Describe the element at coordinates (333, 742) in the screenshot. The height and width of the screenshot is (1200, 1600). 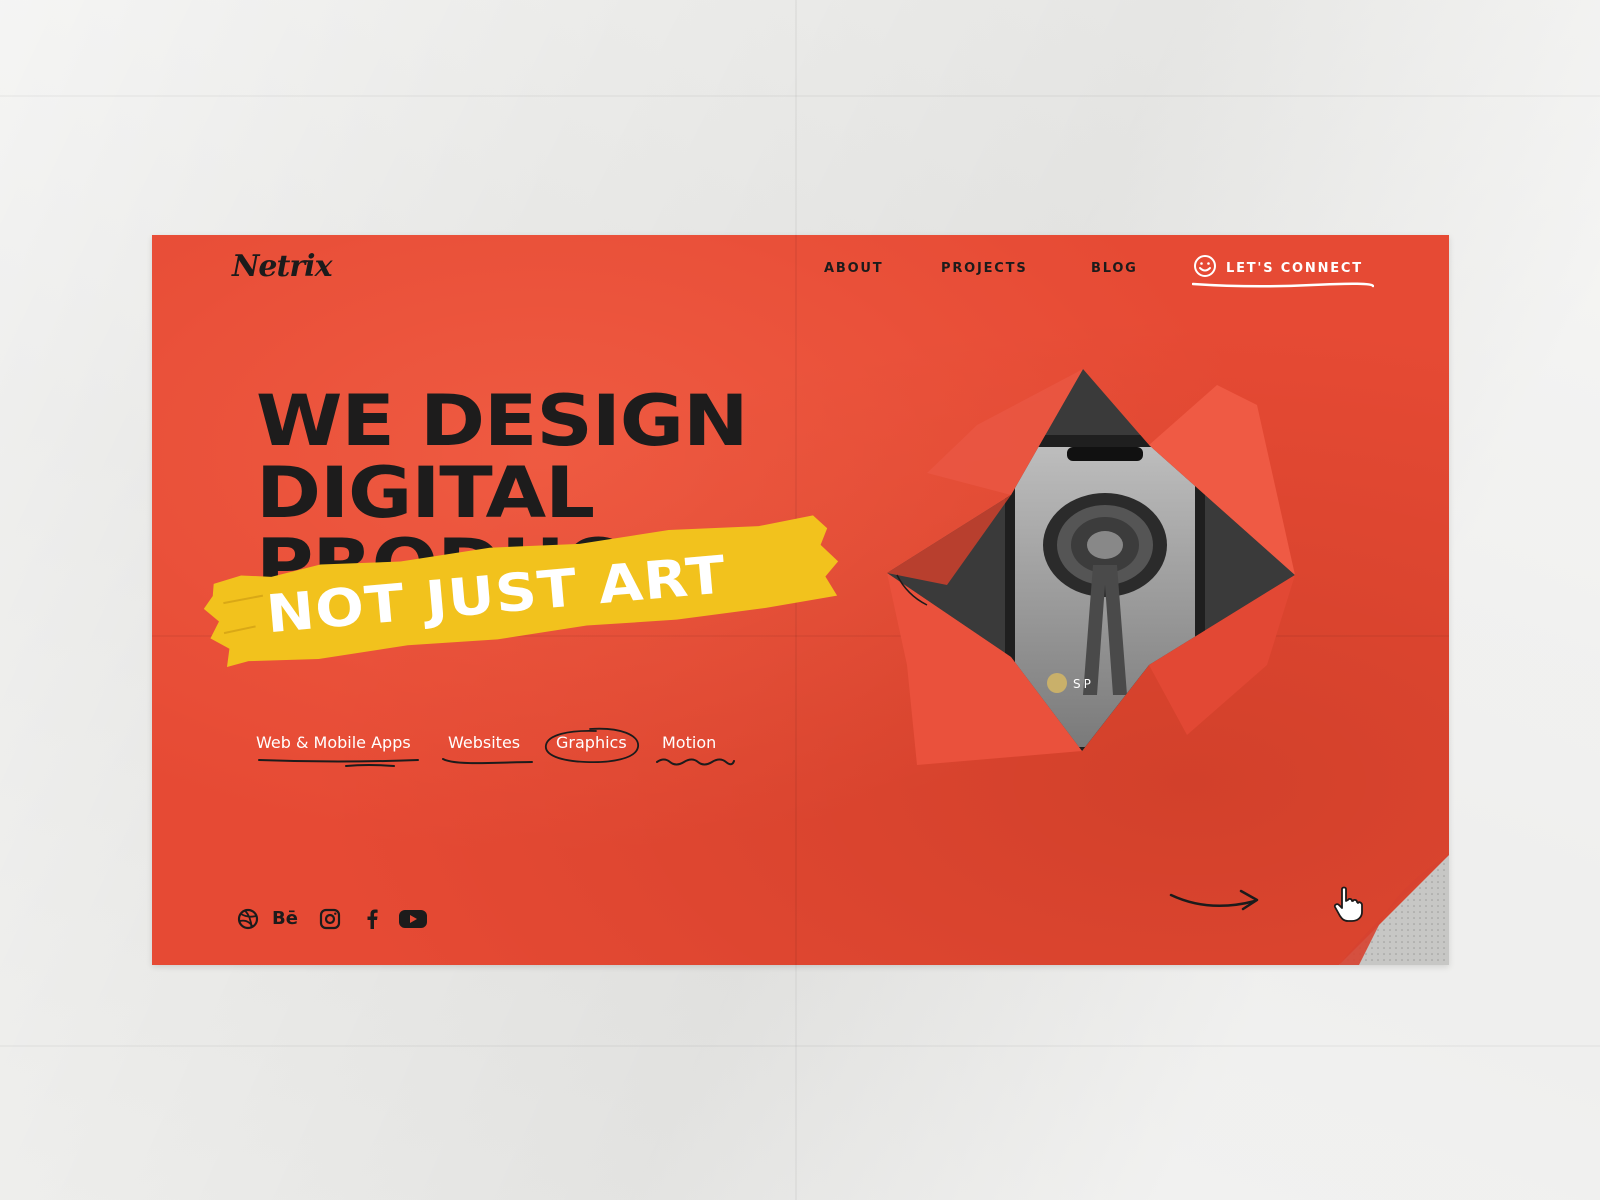
I see `service-web-mobile-apps: Web & Mobile Apps` at that location.